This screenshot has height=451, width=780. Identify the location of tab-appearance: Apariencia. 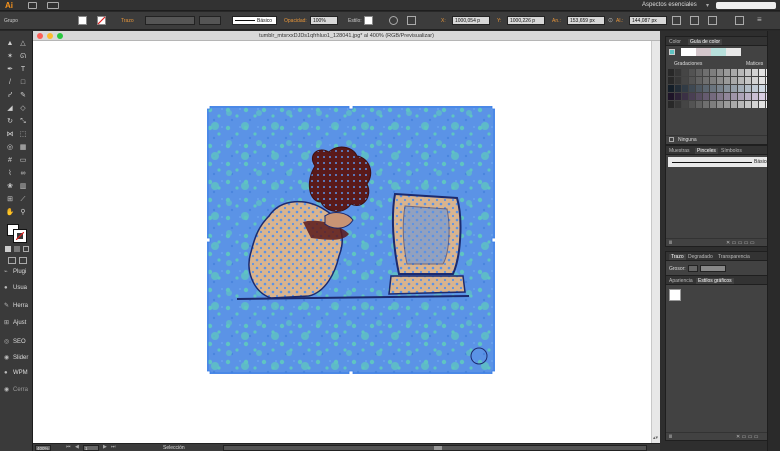
(681, 281).